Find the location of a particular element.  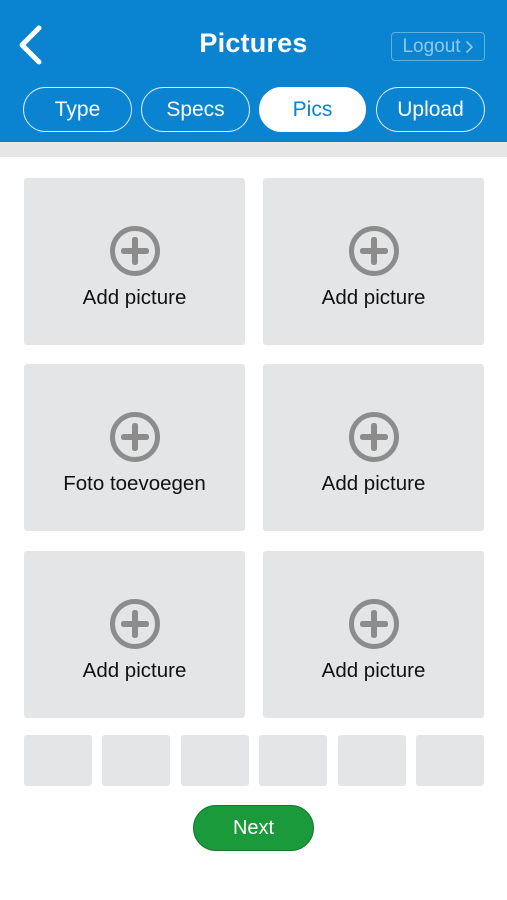

tab-type: Type is located at coordinates (77, 109).